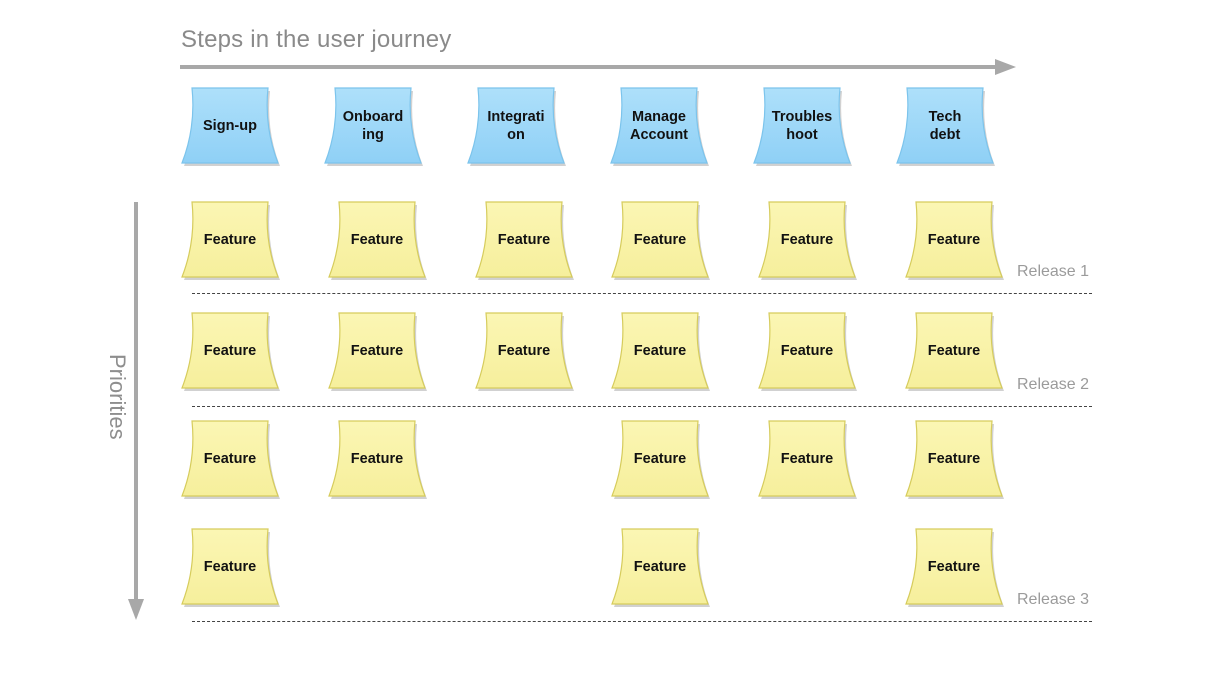  I want to click on step-label: Troubles hoot, so click(802, 126).